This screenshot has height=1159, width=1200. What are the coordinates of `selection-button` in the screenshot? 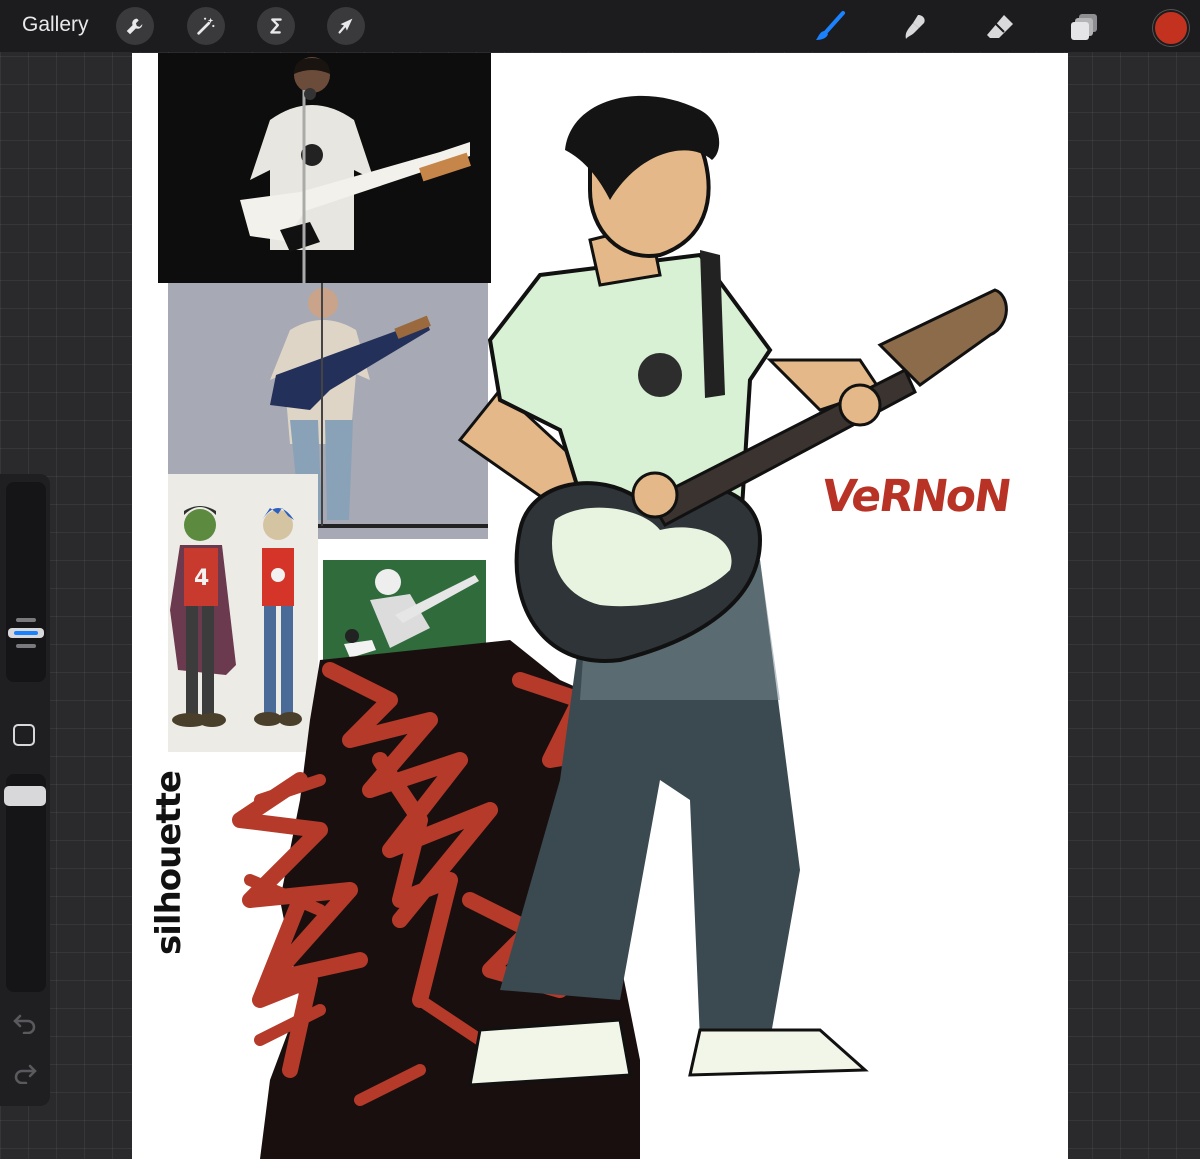 It's located at (276, 26).